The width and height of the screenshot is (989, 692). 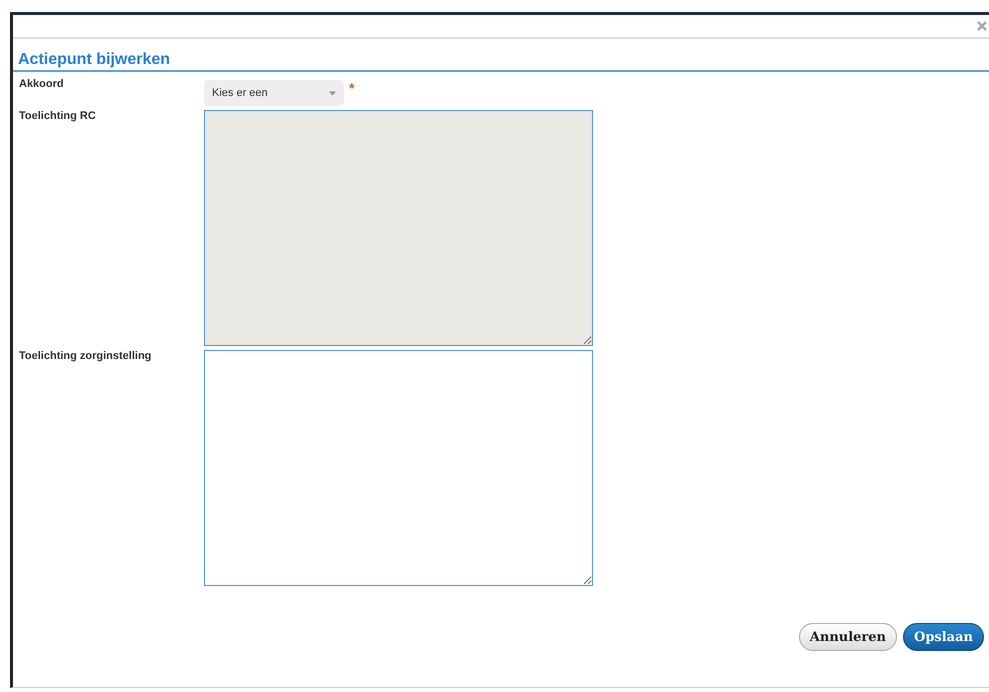 What do you see at coordinates (501, 55) in the screenshot?
I see `dialog-title: Actiepunt bijwerken` at bounding box center [501, 55].